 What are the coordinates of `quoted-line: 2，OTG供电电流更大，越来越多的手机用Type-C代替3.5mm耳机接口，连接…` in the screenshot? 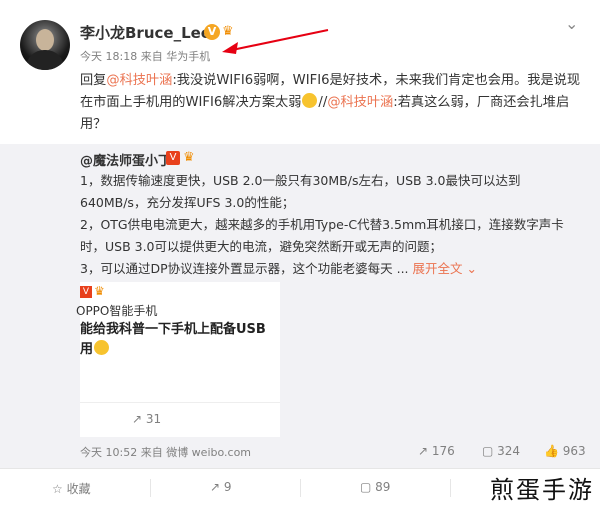 It's located at (322, 235).